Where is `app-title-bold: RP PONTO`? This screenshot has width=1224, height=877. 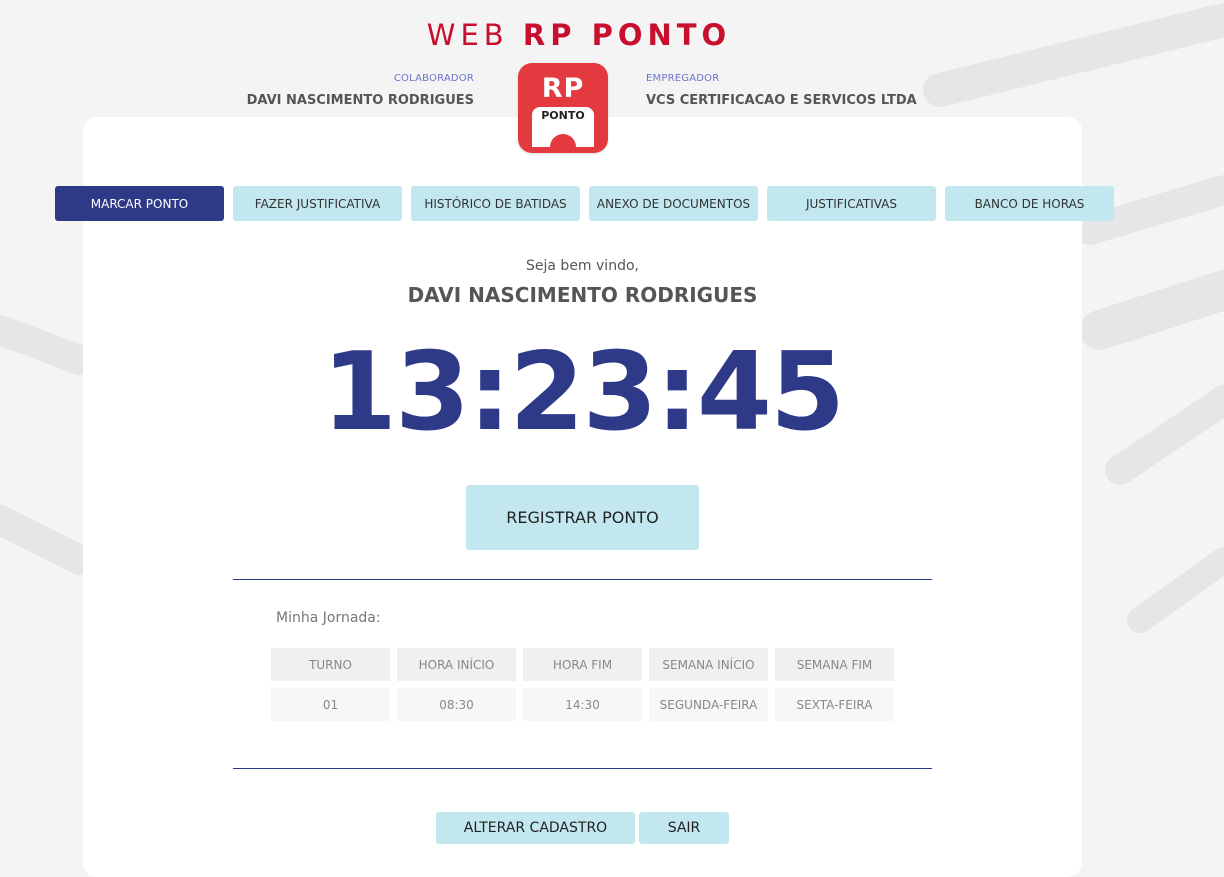 app-title-bold: RP PONTO is located at coordinates (627, 35).